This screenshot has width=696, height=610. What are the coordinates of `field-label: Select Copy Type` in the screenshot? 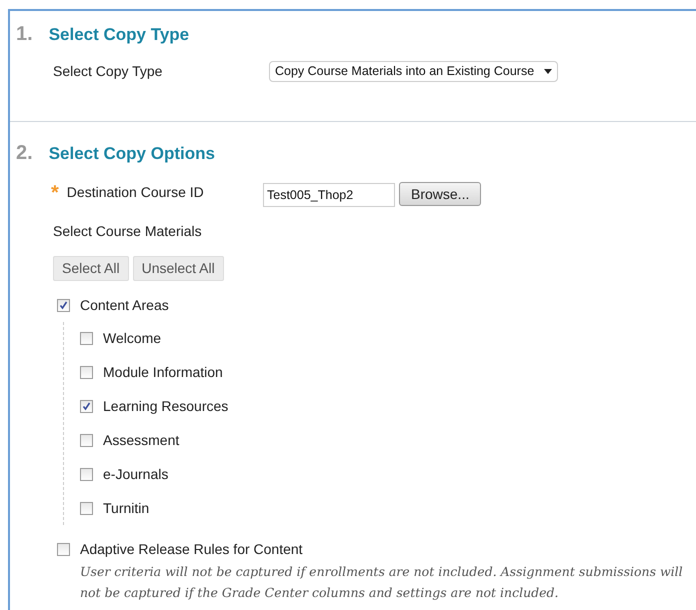 It's located at (108, 71).